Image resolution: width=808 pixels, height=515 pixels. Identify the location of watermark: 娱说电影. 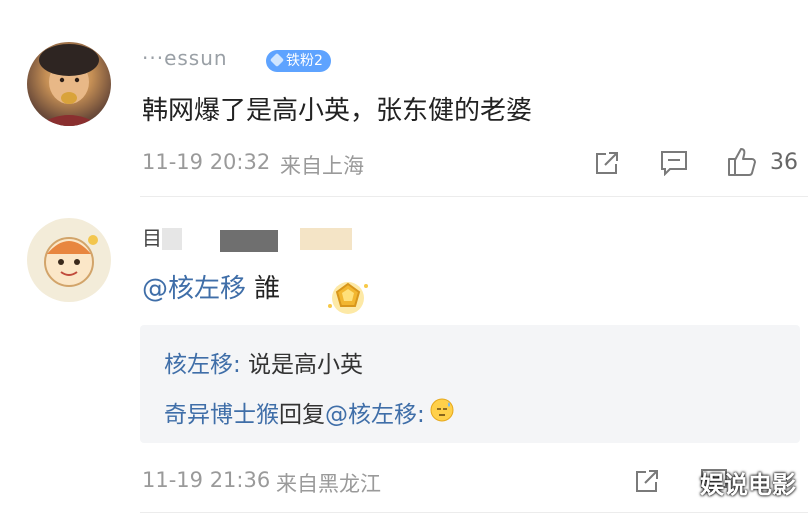
(748, 485).